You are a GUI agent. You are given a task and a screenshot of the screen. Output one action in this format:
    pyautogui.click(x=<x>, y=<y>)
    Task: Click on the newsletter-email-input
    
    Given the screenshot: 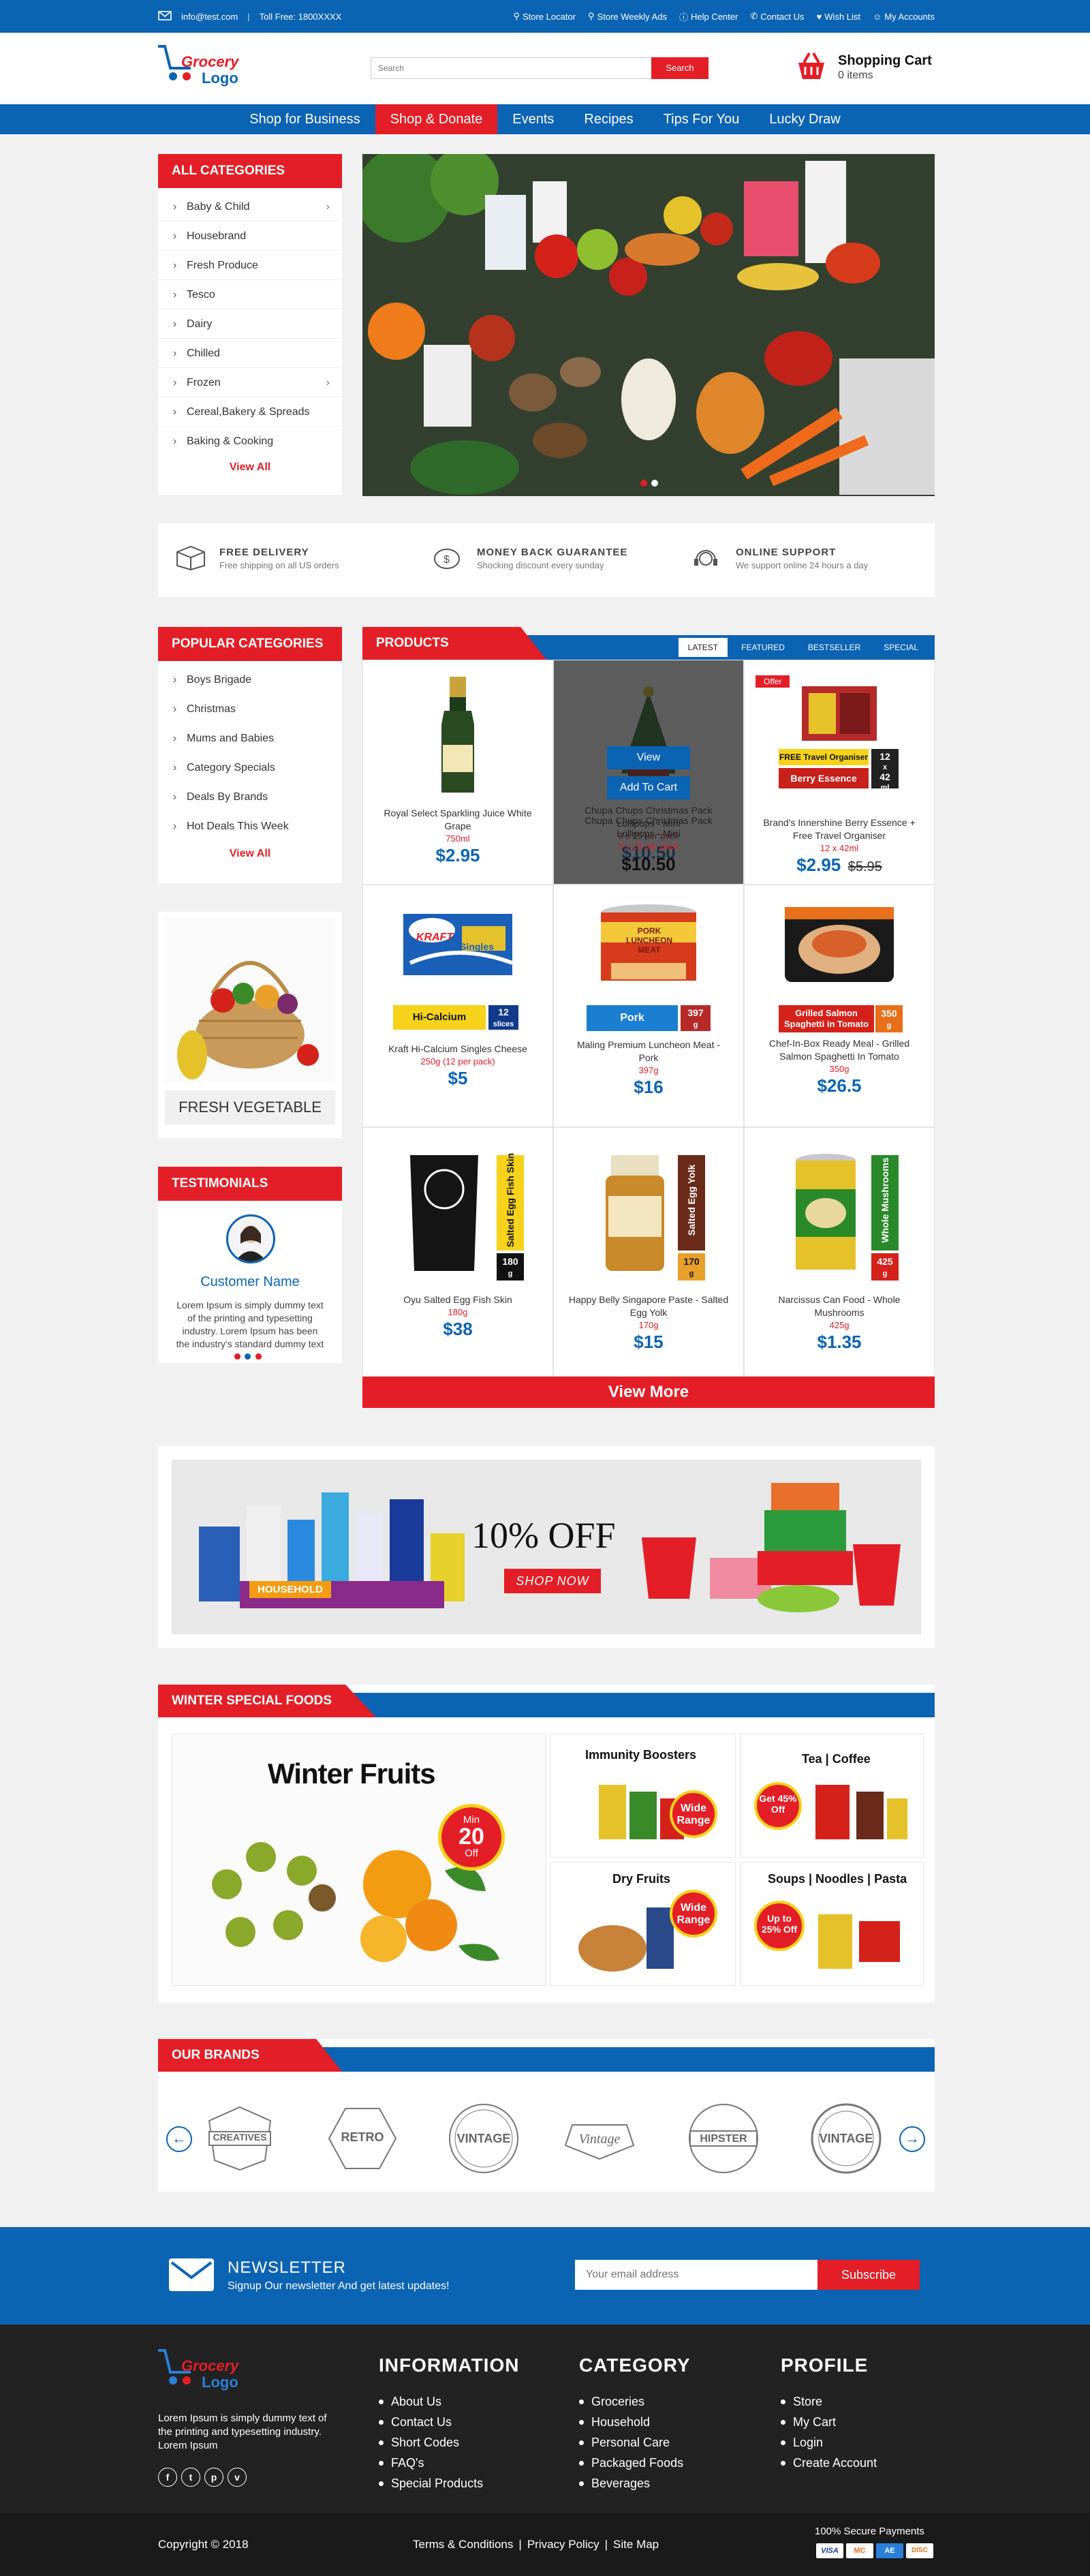 What is the action you would take?
    pyautogui.click(x=697, y=2275)
    